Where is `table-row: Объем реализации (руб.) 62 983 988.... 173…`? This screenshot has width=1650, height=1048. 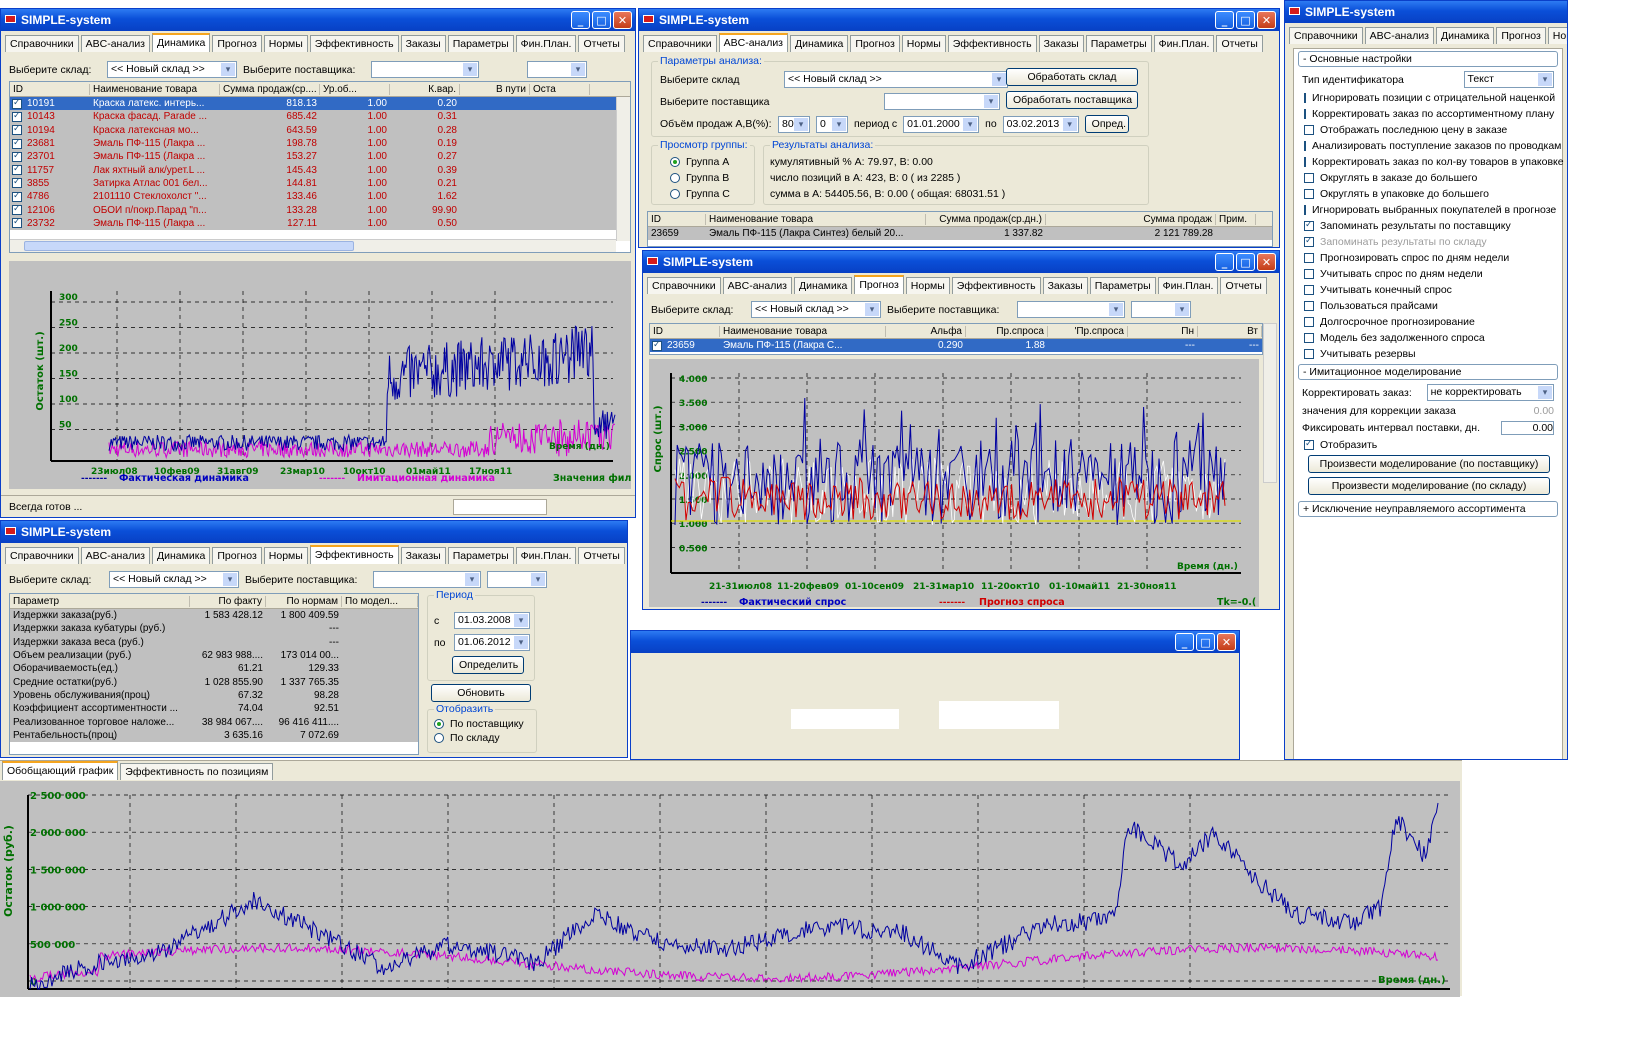 table-row: Объем реализации (руб.) 62 983 988.... 173… is located at coordinates (214, 655).